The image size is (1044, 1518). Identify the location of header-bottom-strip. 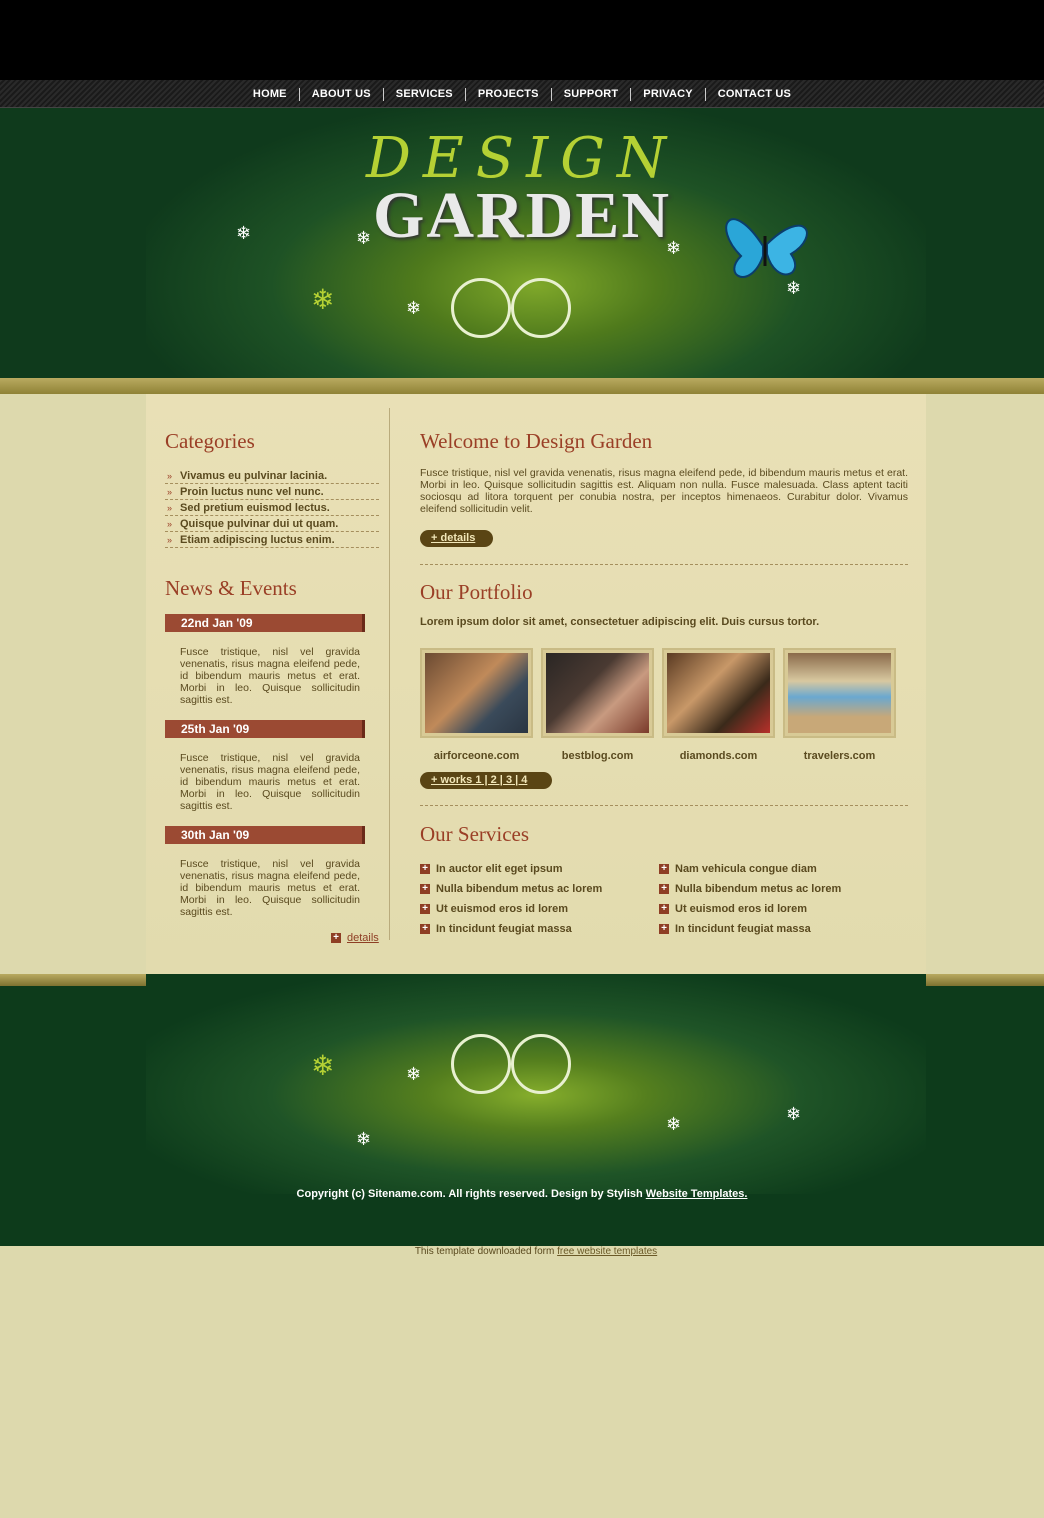
(522, 386).